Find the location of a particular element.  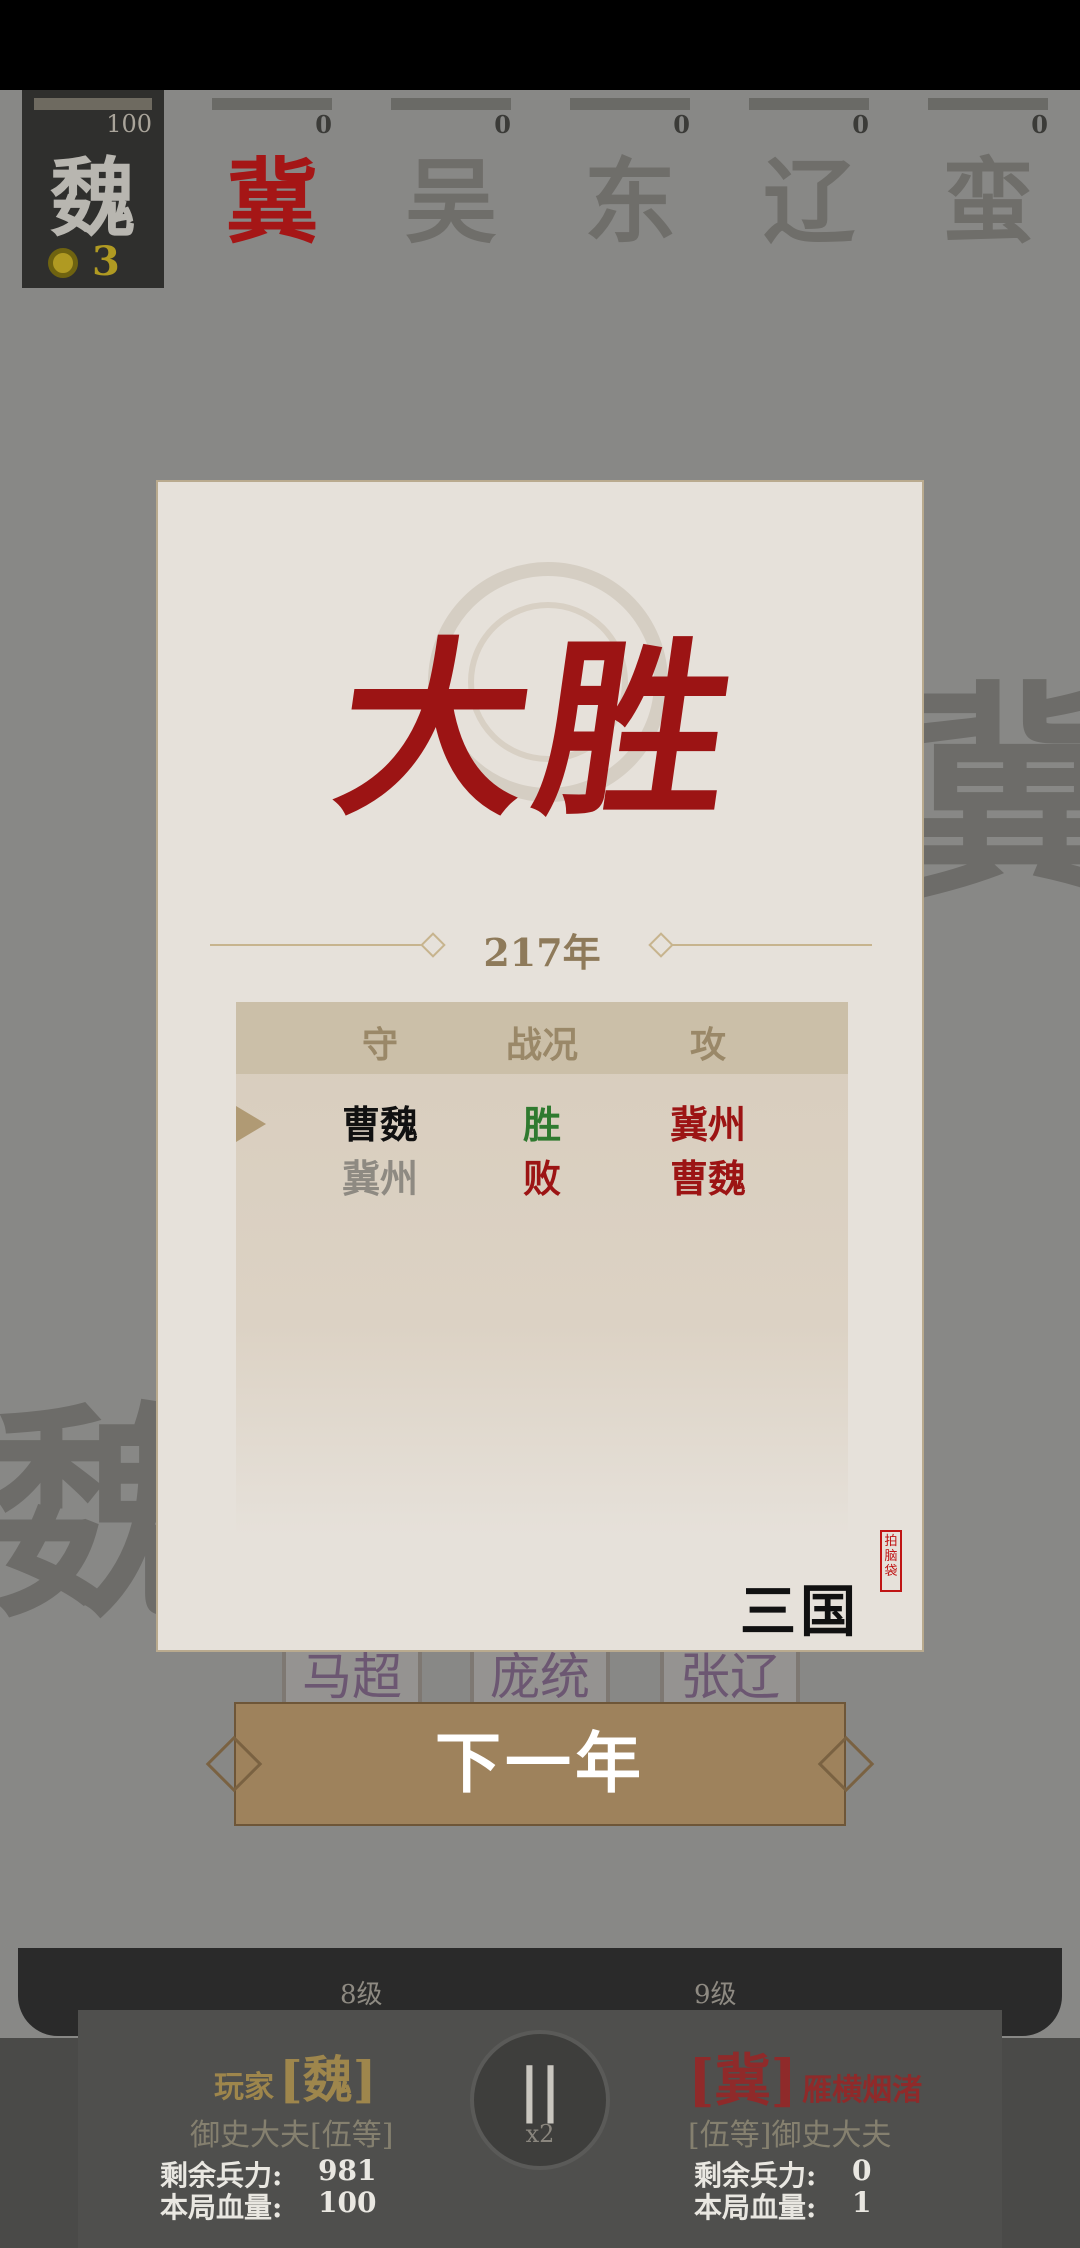

coin-icon is located at coordinates (63, 263).